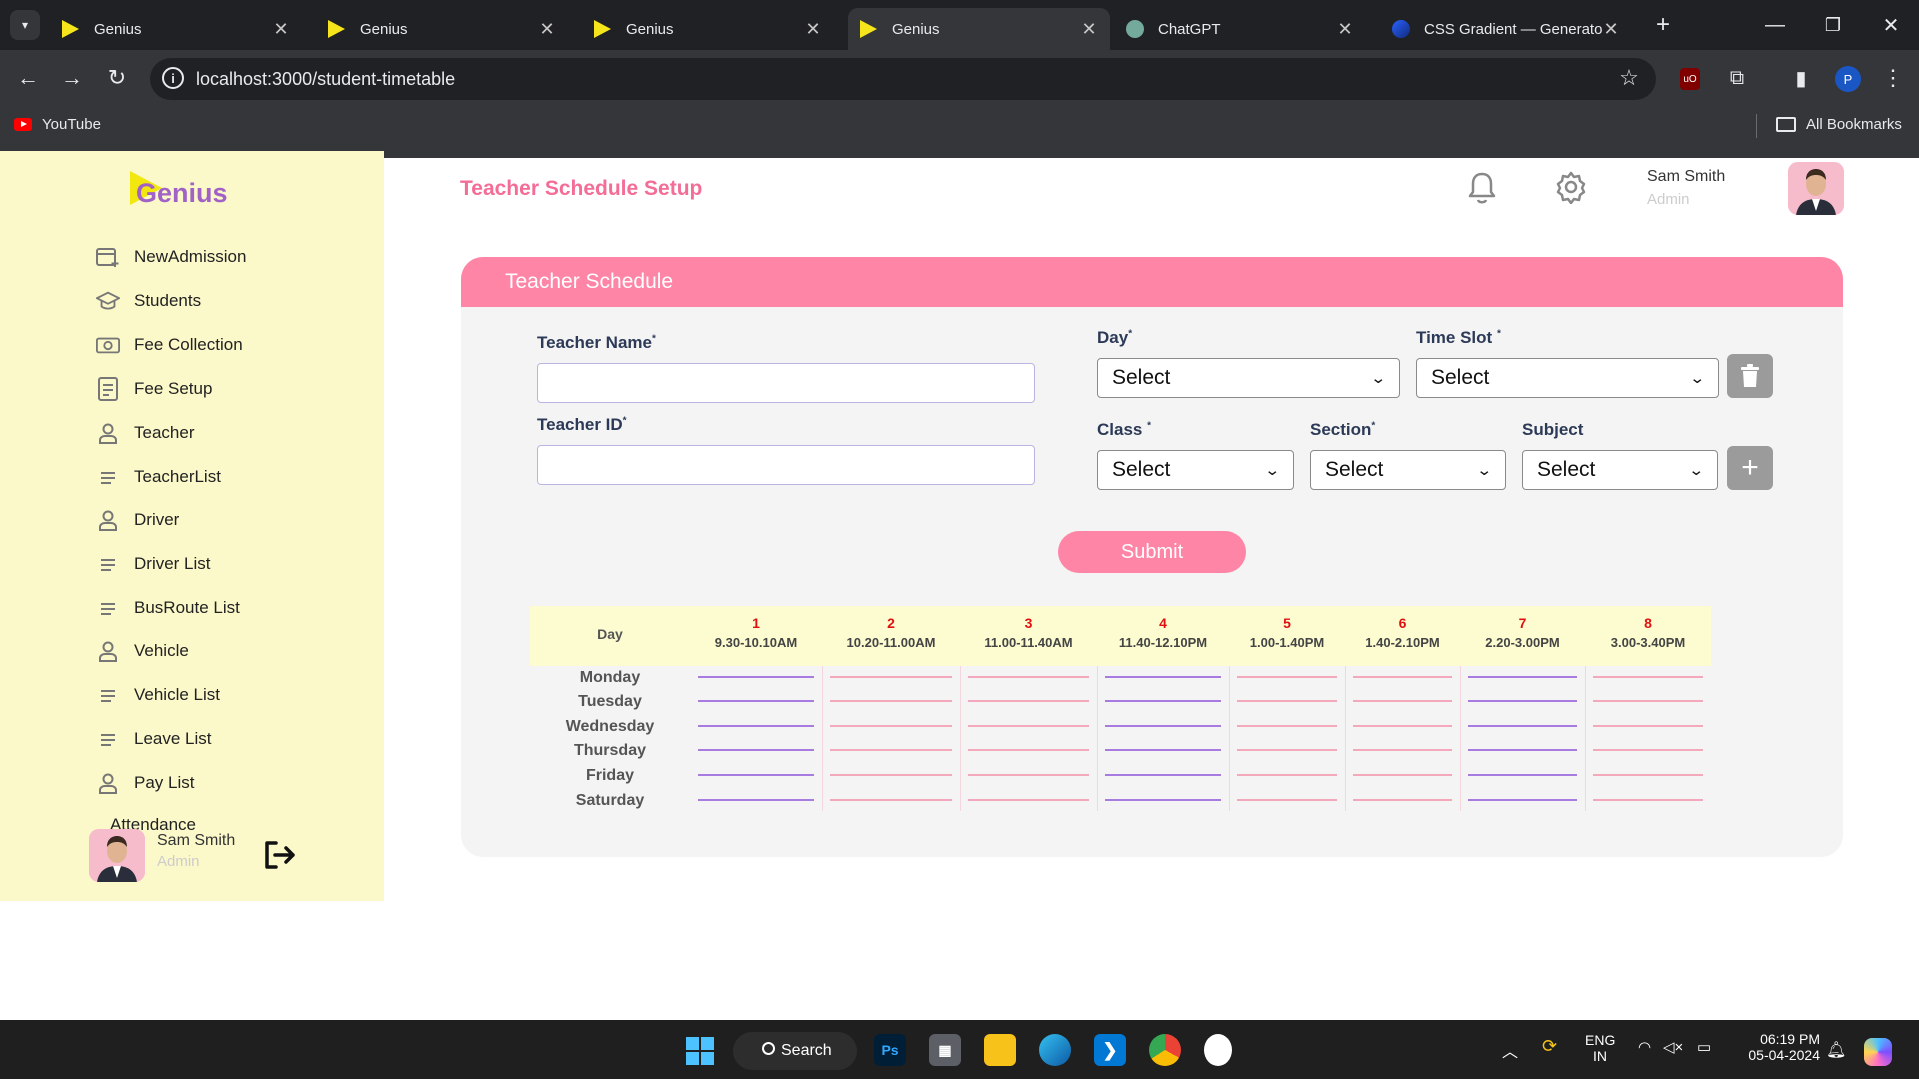 This screenshot has height=1079, width=1919. Describe the element at coordinates (1704, 1047) in the screenshot. I see `battery-icon: ▭` at that location.